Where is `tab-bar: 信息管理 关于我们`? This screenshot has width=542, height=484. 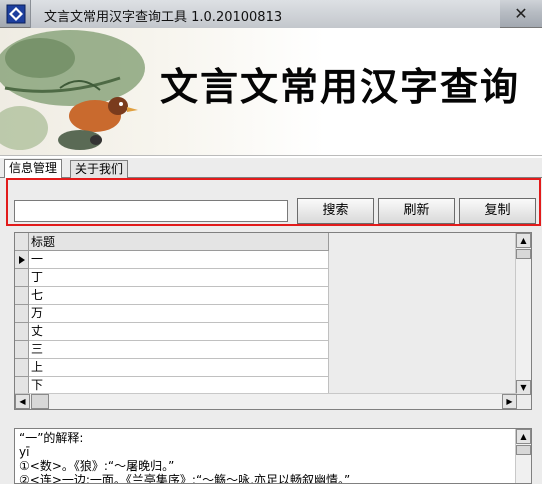
tab-bar: 信息管理 关于我们 is located at coordinates (271, 168).